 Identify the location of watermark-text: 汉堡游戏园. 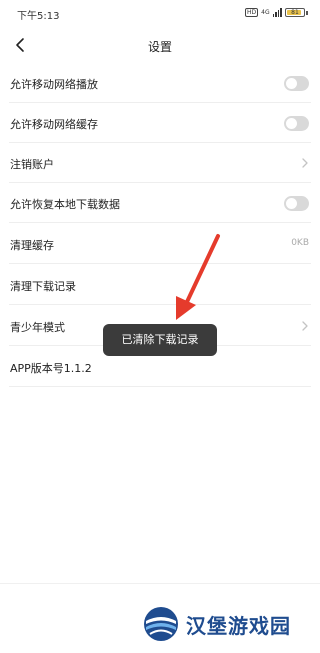
(238, 625).